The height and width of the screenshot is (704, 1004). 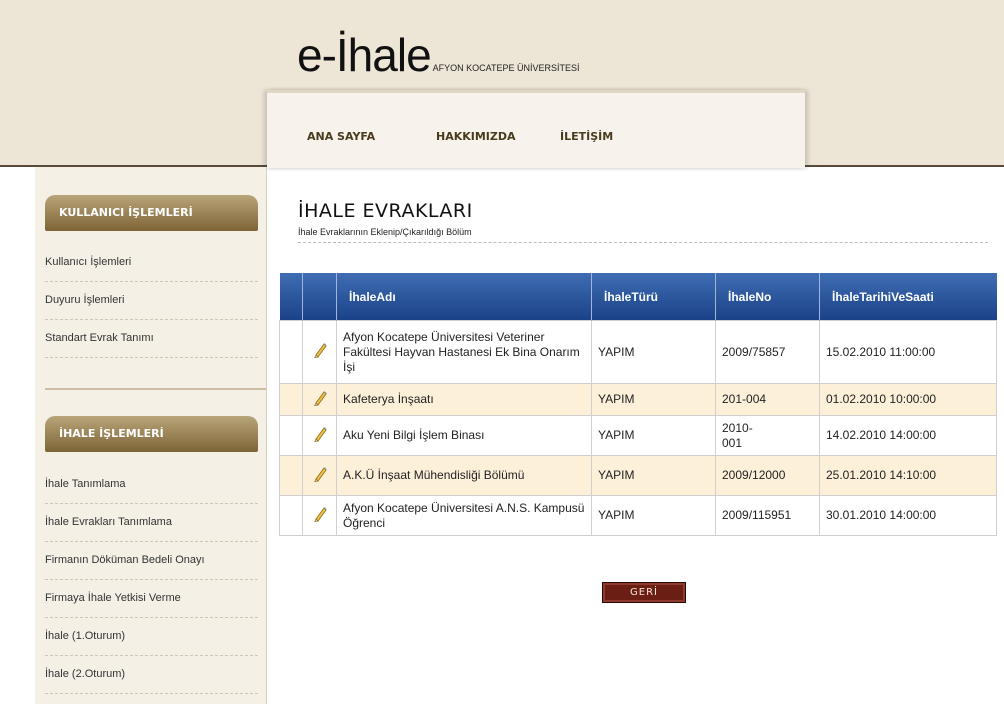 What do you see at coordinates (151, 485) in the screenshot?
I see `sidebar-item-tender-define: İhale Tanımlama` at bounding box center [151, 485].